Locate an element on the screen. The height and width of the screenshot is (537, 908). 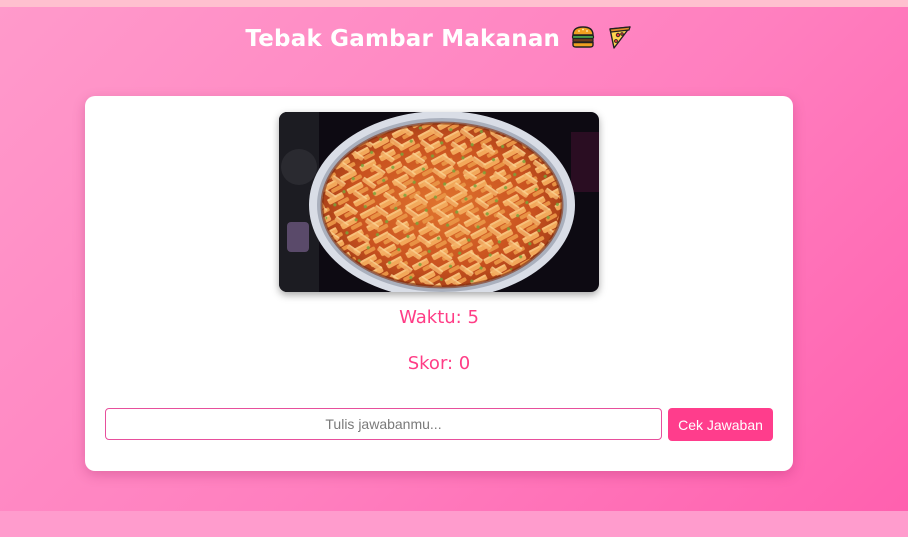
timer-display: Waktu: 5 is located at coordinates (439, 317).